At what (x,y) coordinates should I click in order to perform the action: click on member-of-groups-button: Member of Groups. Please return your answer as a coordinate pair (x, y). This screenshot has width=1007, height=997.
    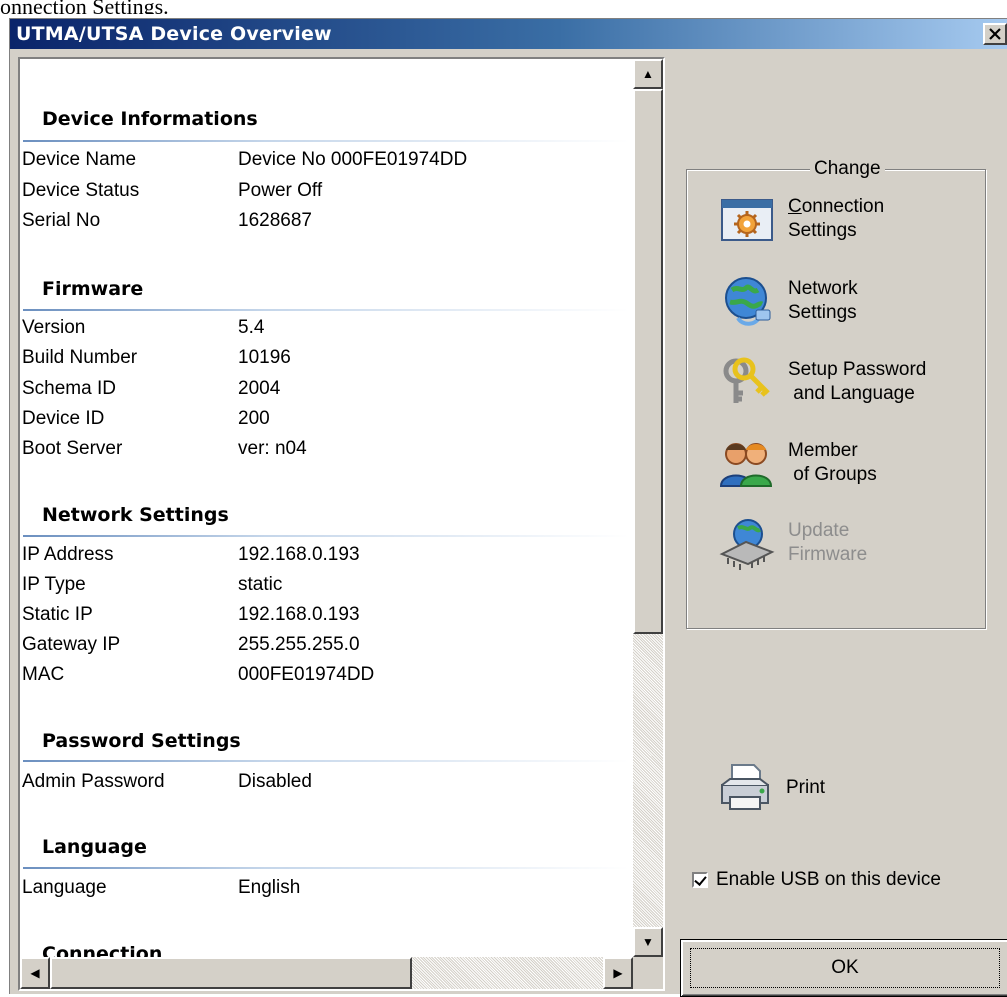
    Looking at the image, I should click on (848, 463).